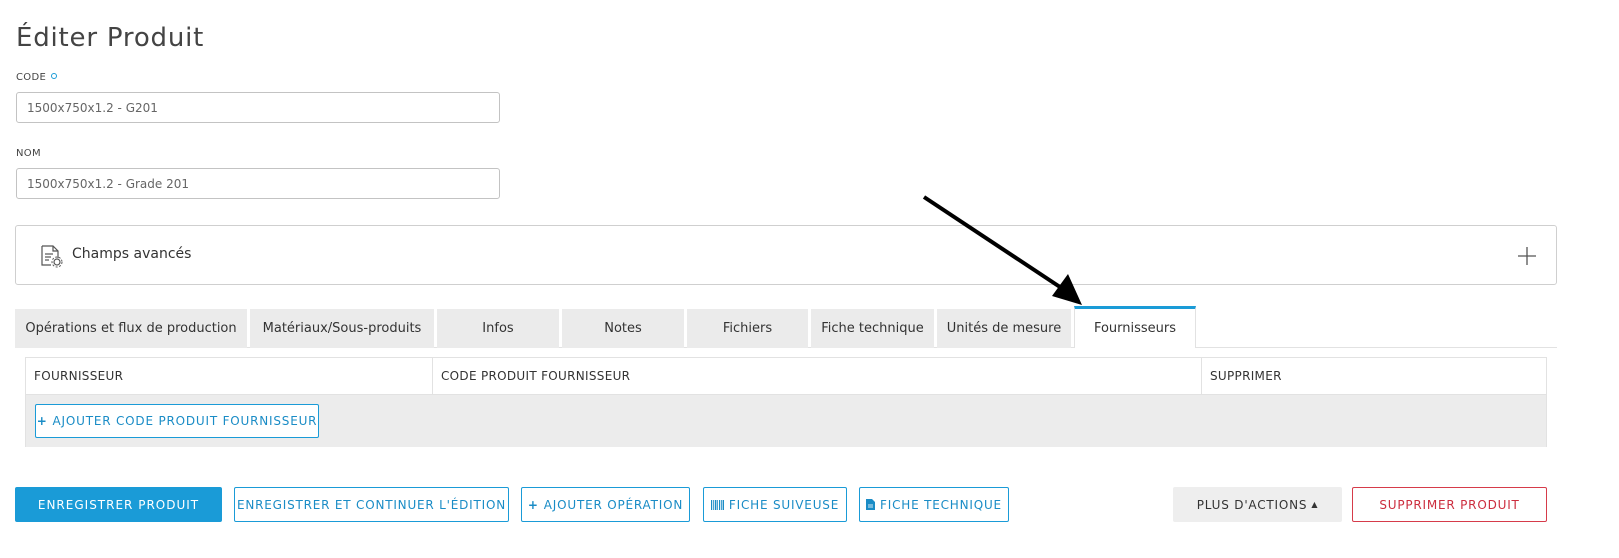  I want to click on tab-unites-mesure: Unités de mesure, so click(1004, 328).